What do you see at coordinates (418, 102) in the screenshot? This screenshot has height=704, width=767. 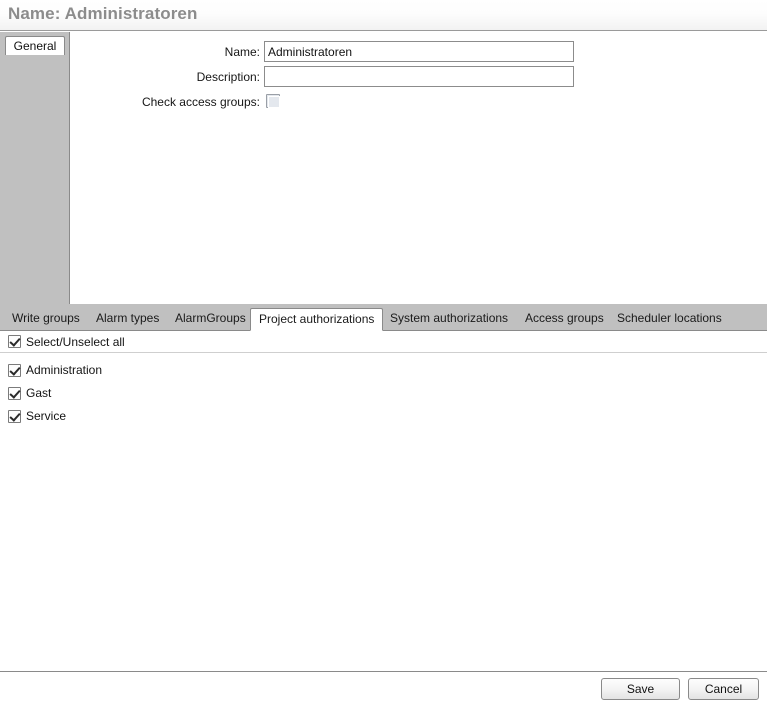 I see `form-row-check-access-groups: Check access groups:` at bounding box center [418, 102].